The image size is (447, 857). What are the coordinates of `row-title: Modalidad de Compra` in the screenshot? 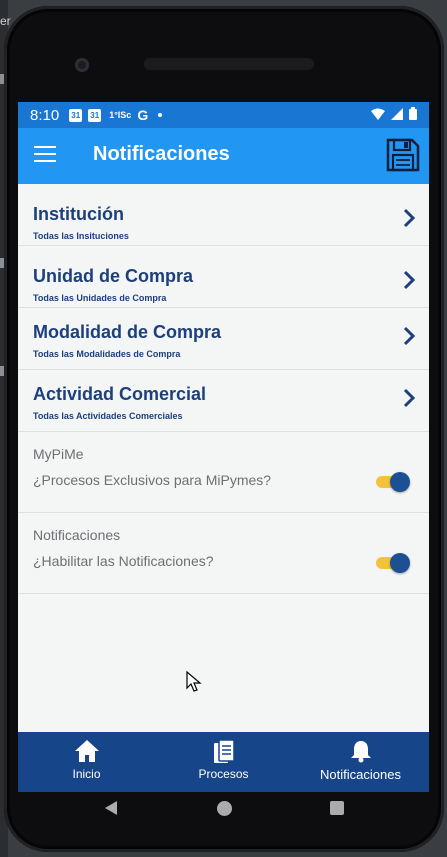 It's located at (127, 332).